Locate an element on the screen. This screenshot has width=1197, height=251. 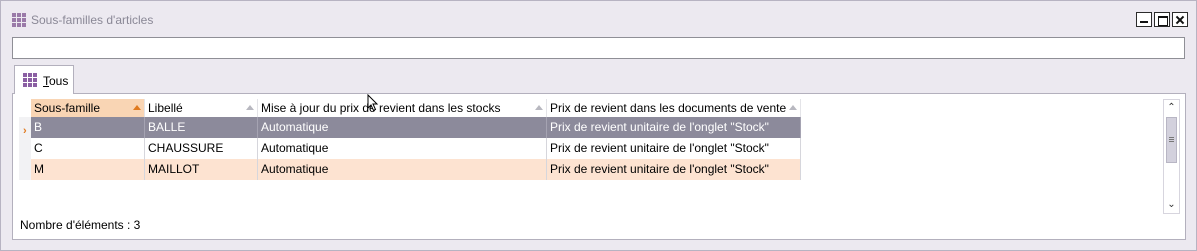
vertical-scrollbar: ⌃ ⌄ is located at coordinates (1171, 156).